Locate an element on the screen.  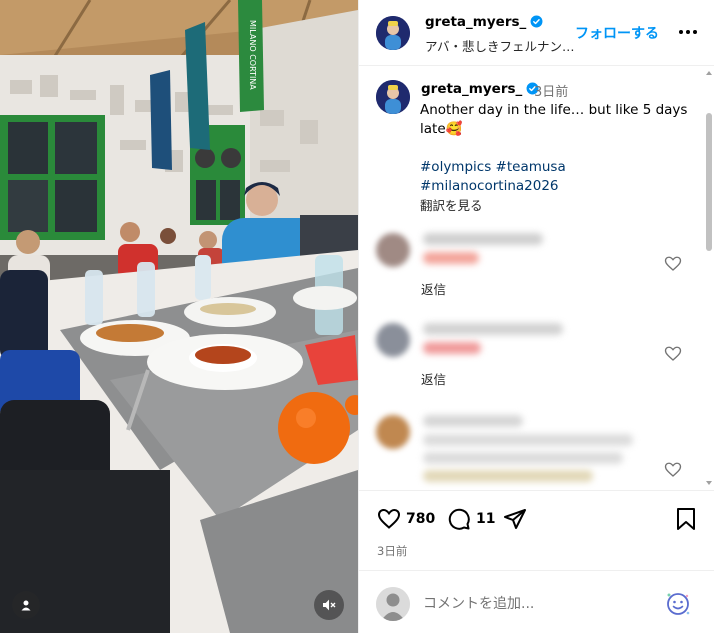
post-actions: 780 11 3日前 is located at coordinates (536, 530).